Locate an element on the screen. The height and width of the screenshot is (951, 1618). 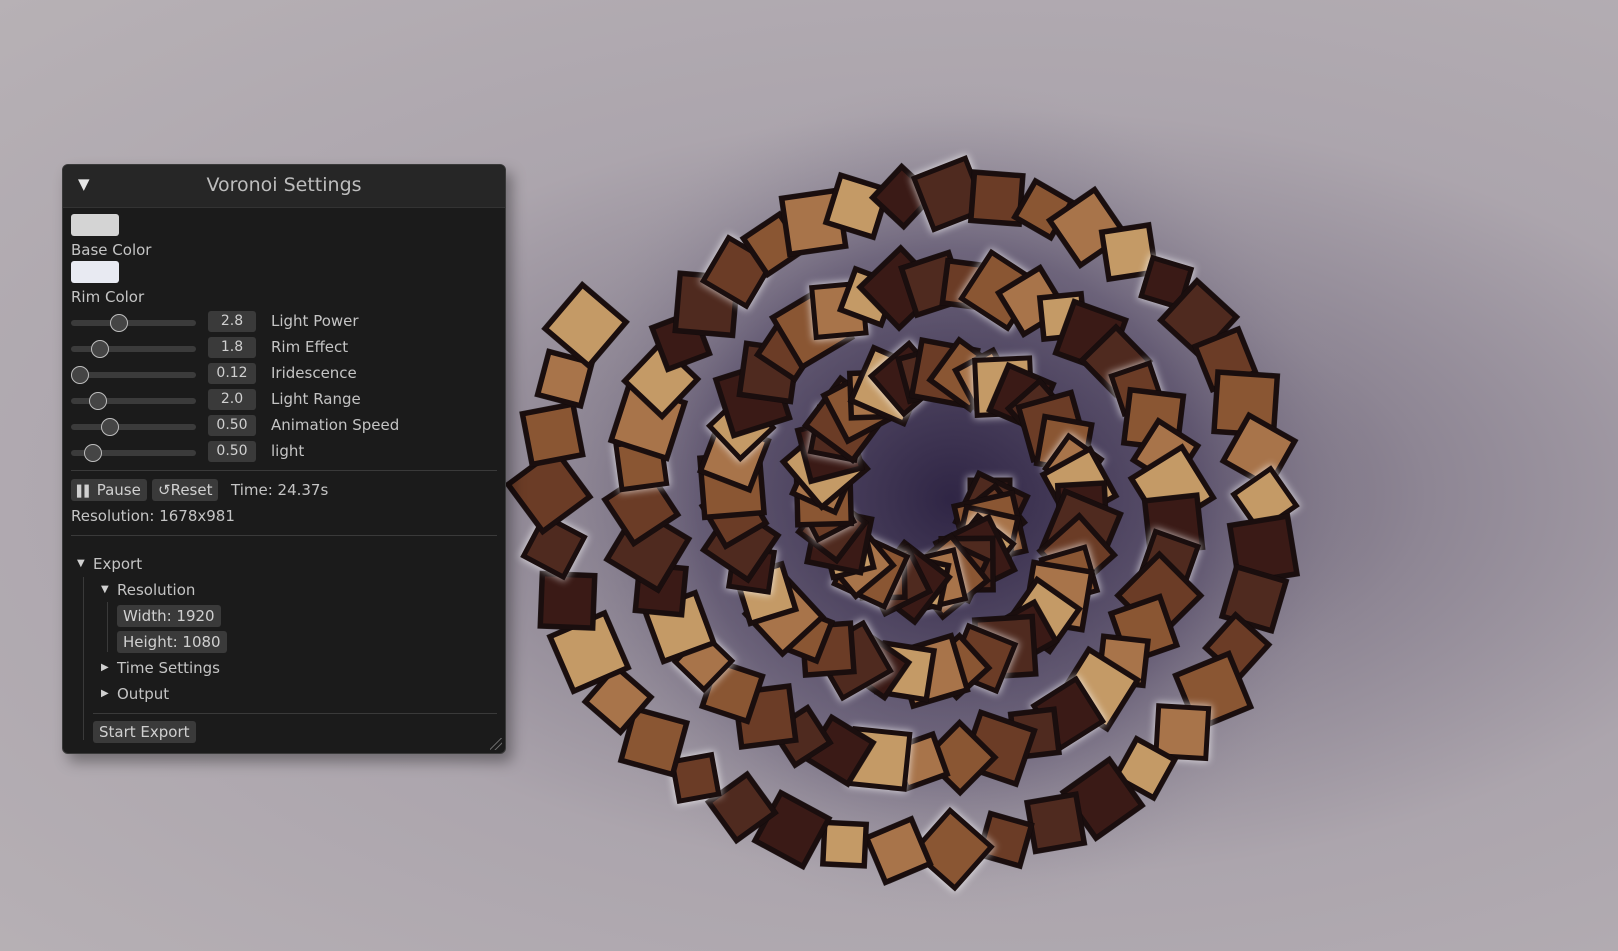
slider-rim-effect: 1.8 Rim Effect is located at coordinates (281, 347).